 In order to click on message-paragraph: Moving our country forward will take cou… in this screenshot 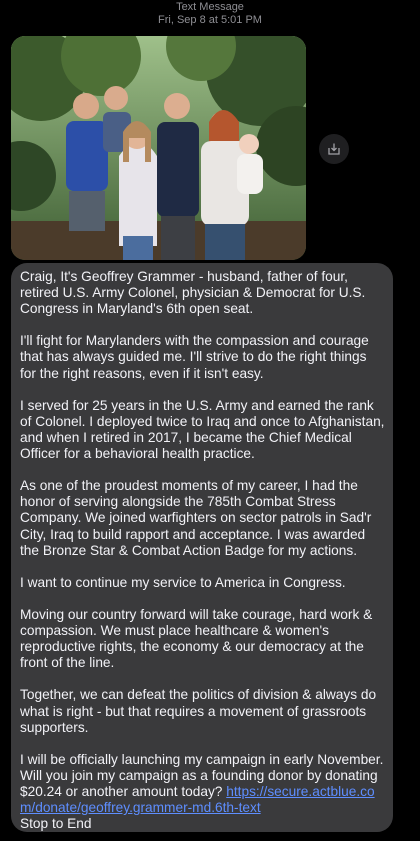, I will do `click(196, 638)`.